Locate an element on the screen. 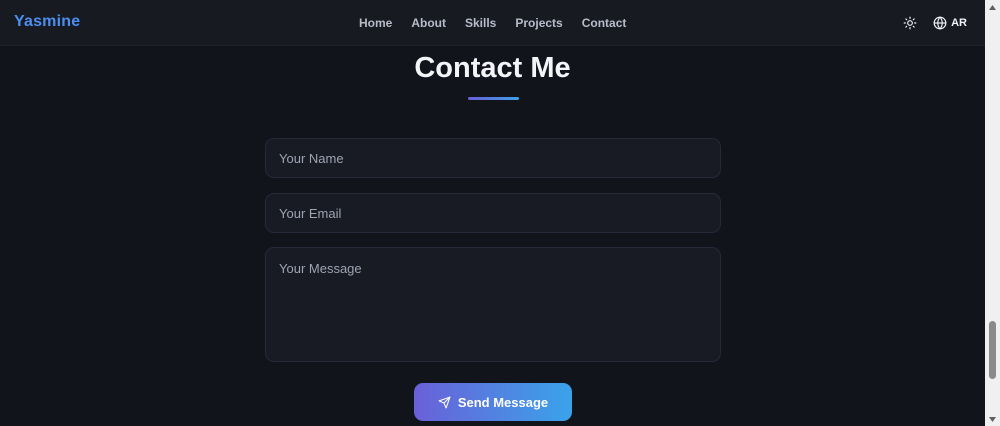 The image size is (1000, 426). theme-toggle-button is located at coordinates (910, 23).